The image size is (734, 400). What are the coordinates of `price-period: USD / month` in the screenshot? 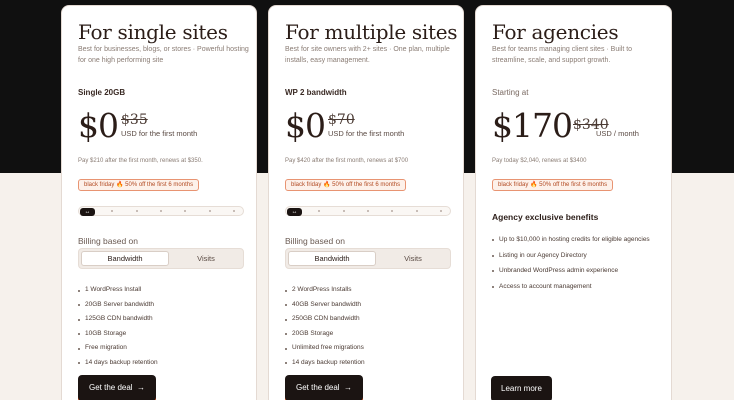 It's located at (617, 133).